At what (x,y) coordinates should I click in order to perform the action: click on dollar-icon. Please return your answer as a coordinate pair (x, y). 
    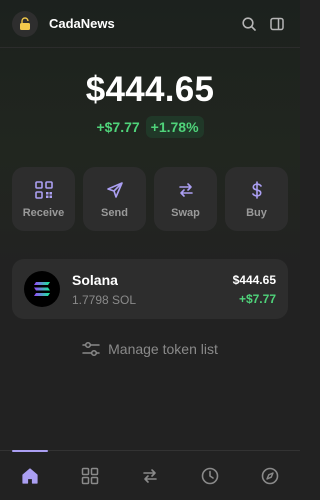
    Looking at the image, I should click on (257, 190).